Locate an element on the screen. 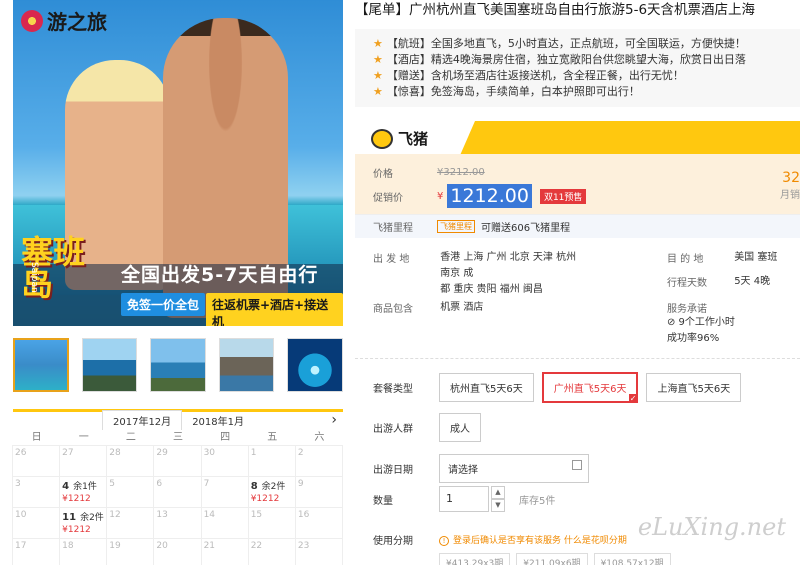 This screenshot has width=800, height=565. traveler-type-row: 出游人群 成人 is located at coordinates (431, 427).